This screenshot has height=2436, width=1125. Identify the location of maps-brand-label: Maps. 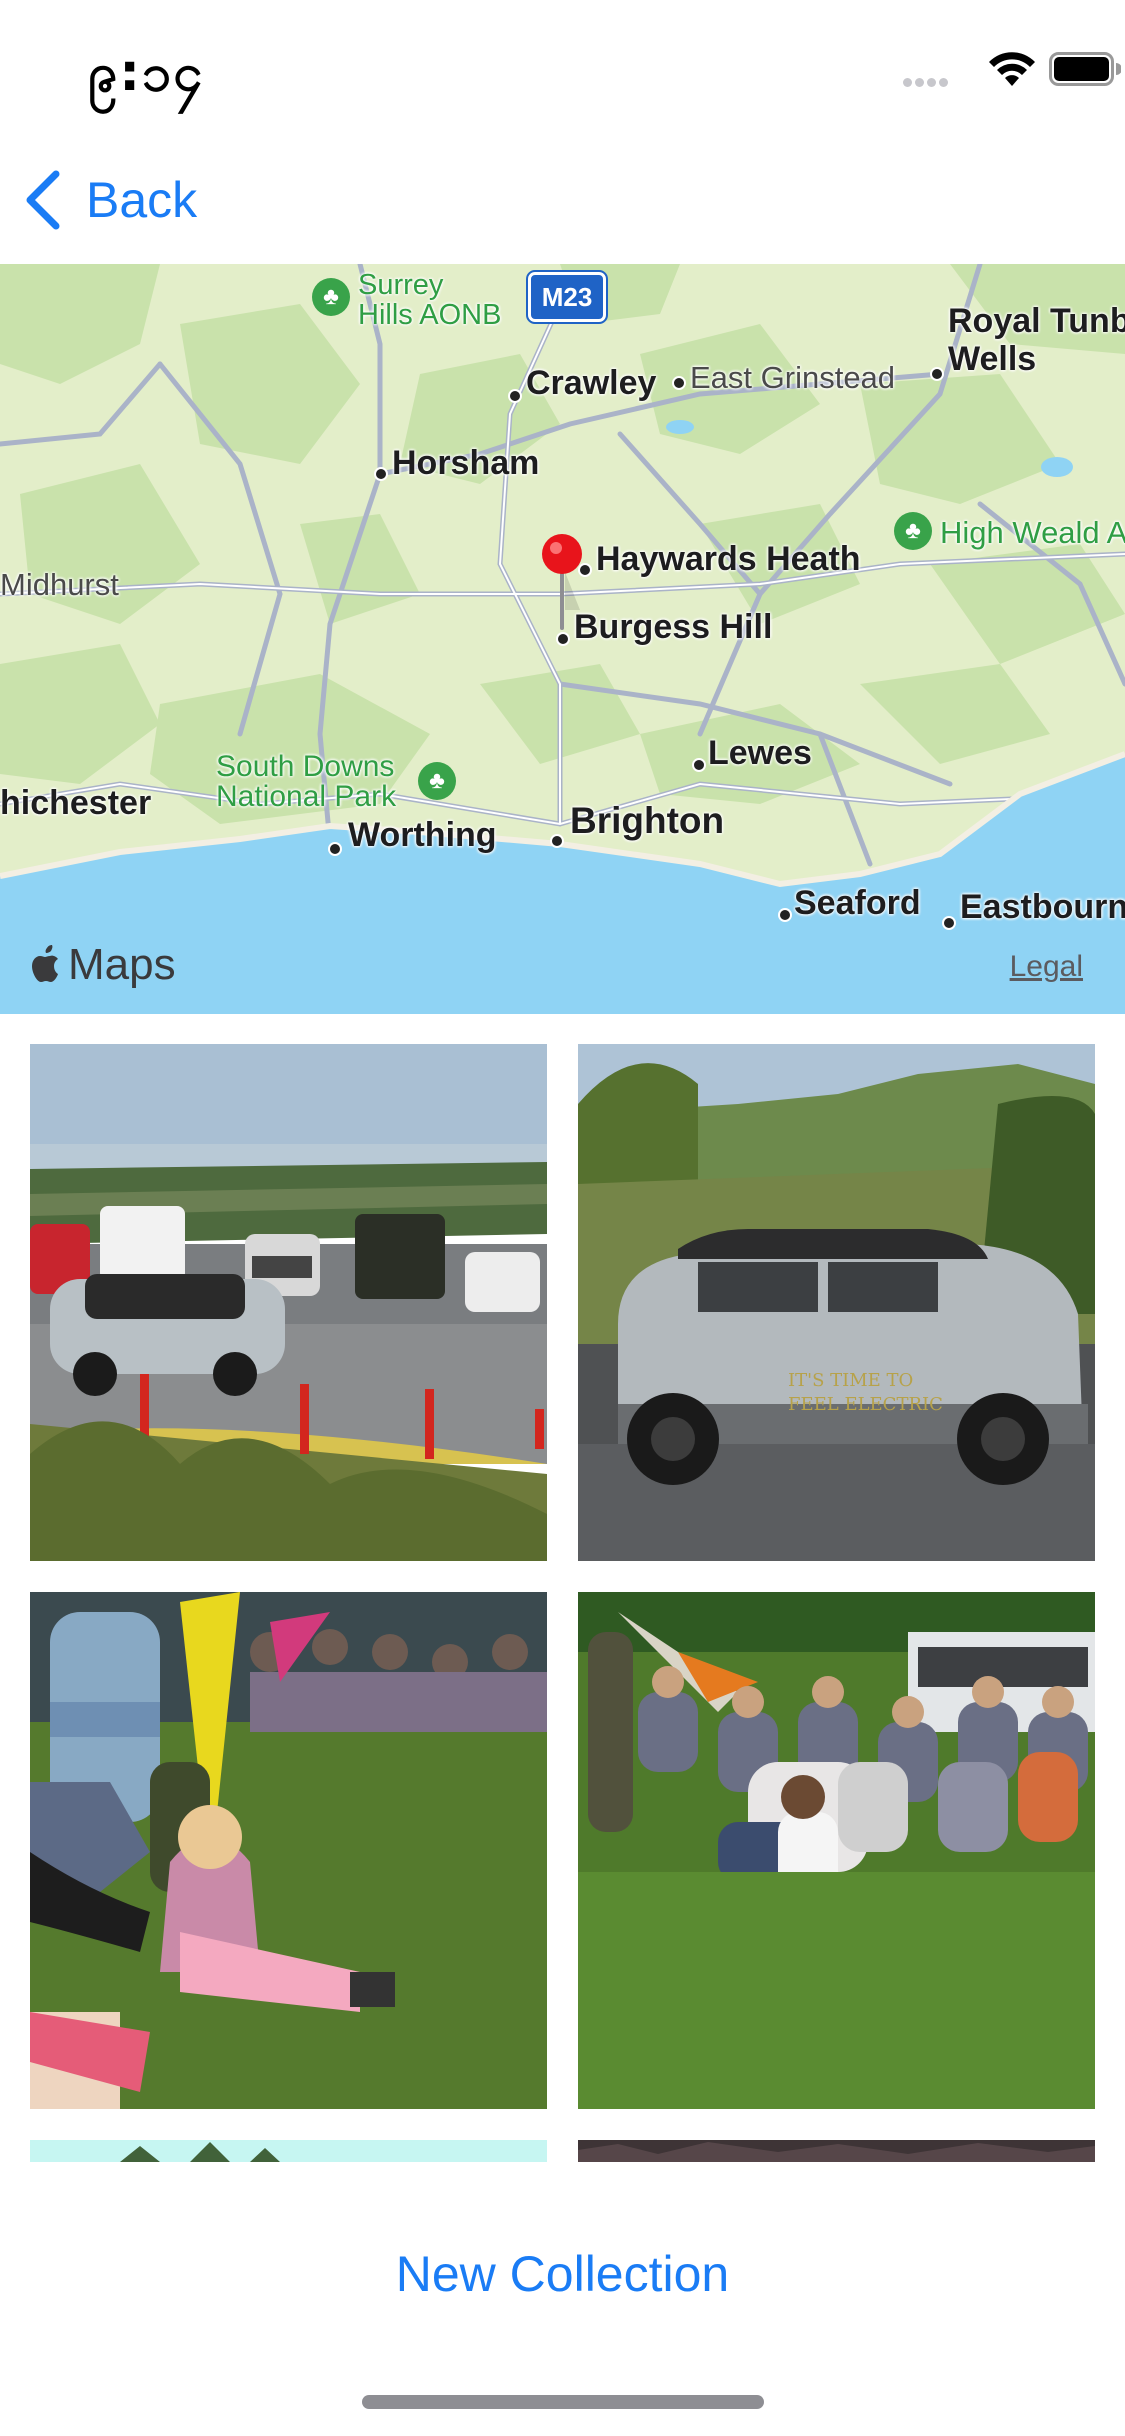
(122, 964).